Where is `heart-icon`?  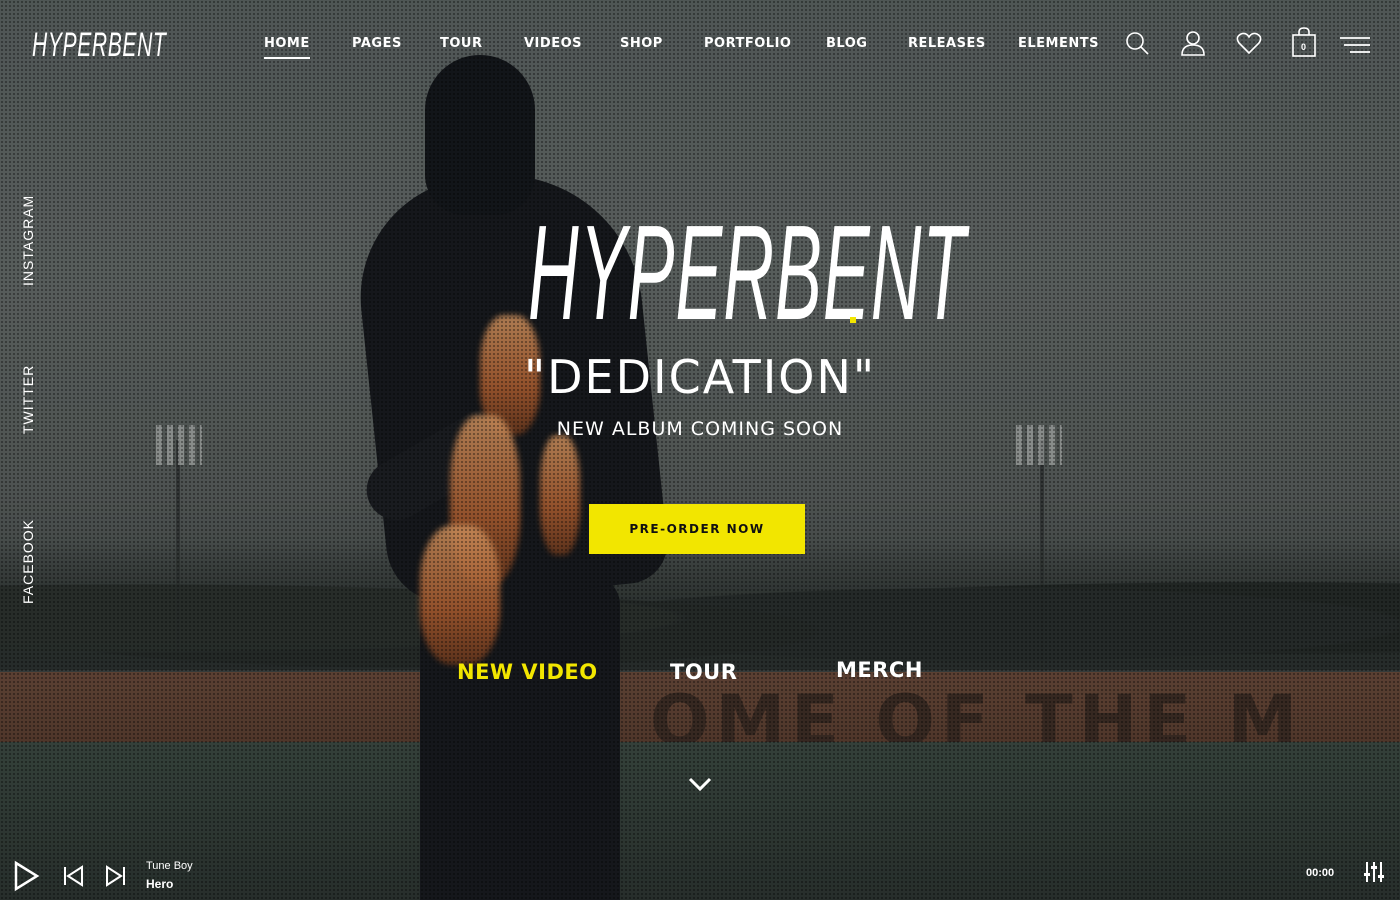 heart-icon is located at coordinates (1250, 44).